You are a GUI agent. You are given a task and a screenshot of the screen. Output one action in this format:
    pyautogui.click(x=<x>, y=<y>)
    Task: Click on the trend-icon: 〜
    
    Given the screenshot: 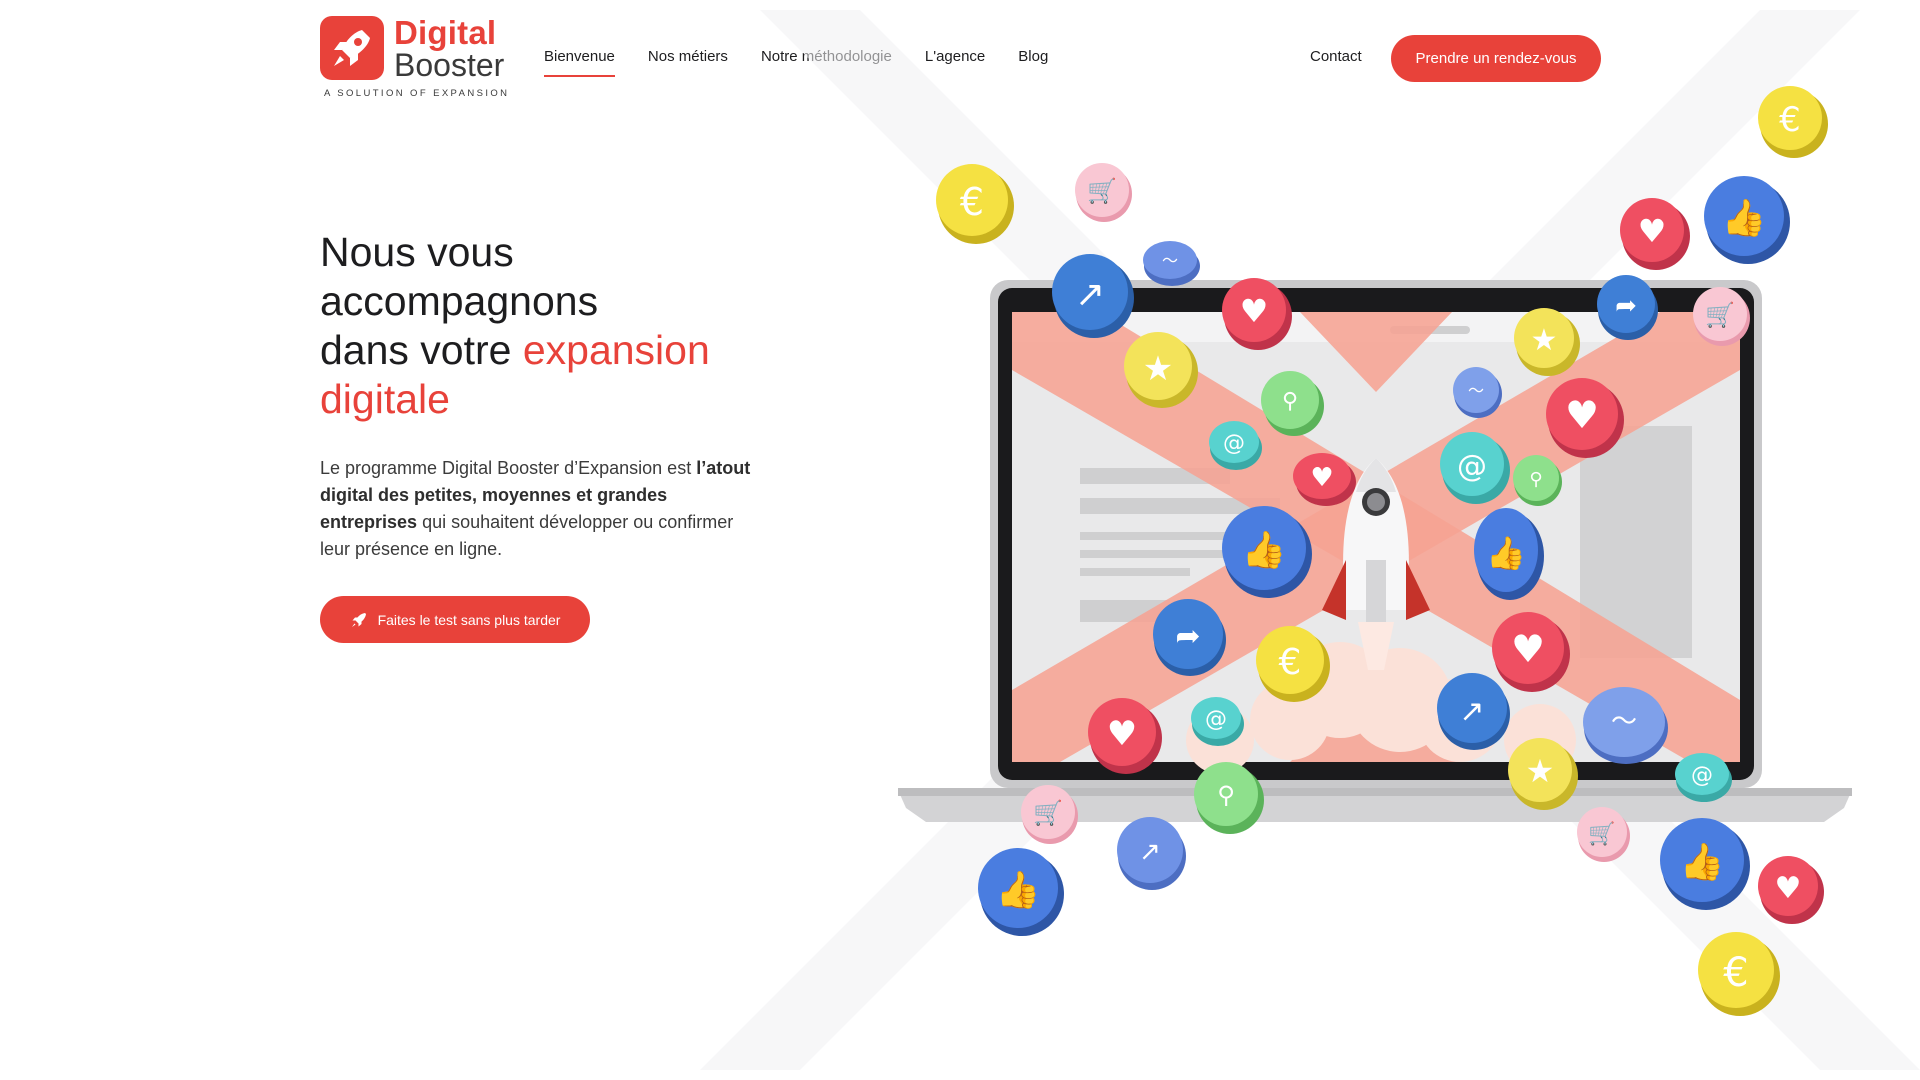 What is the action you would take?
    pyautogui.click(x=1171, y=263)
    